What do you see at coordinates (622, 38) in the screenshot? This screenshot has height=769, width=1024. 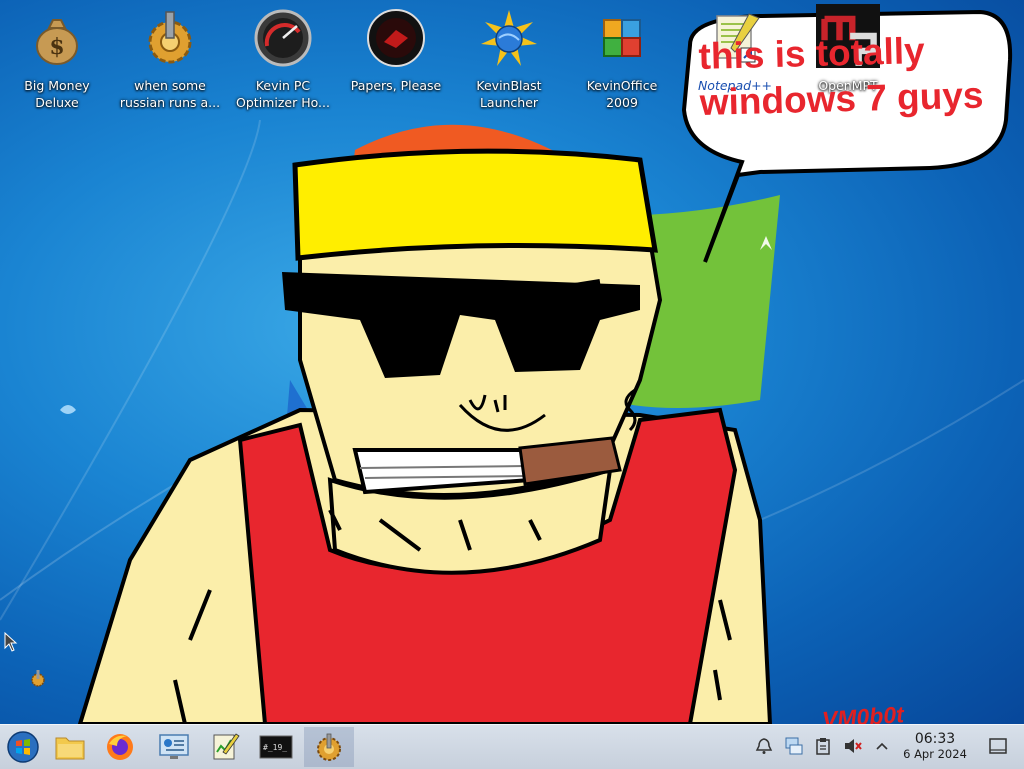 I see `office-squares-icon` at bounding box center [622, 38].